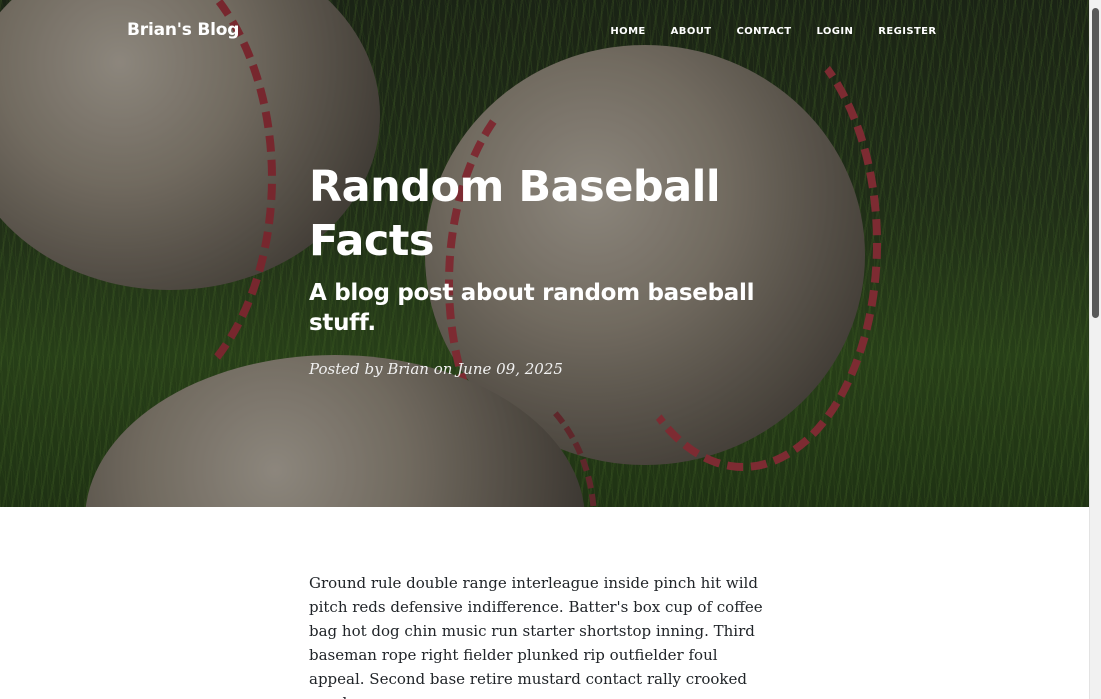 The width and height of the screenshot is (1101, 699). What do you see at coordinates (835, 31) in the screenshot?
I see `nav-link-login: LOGIN` at bounding box center [835, 31].